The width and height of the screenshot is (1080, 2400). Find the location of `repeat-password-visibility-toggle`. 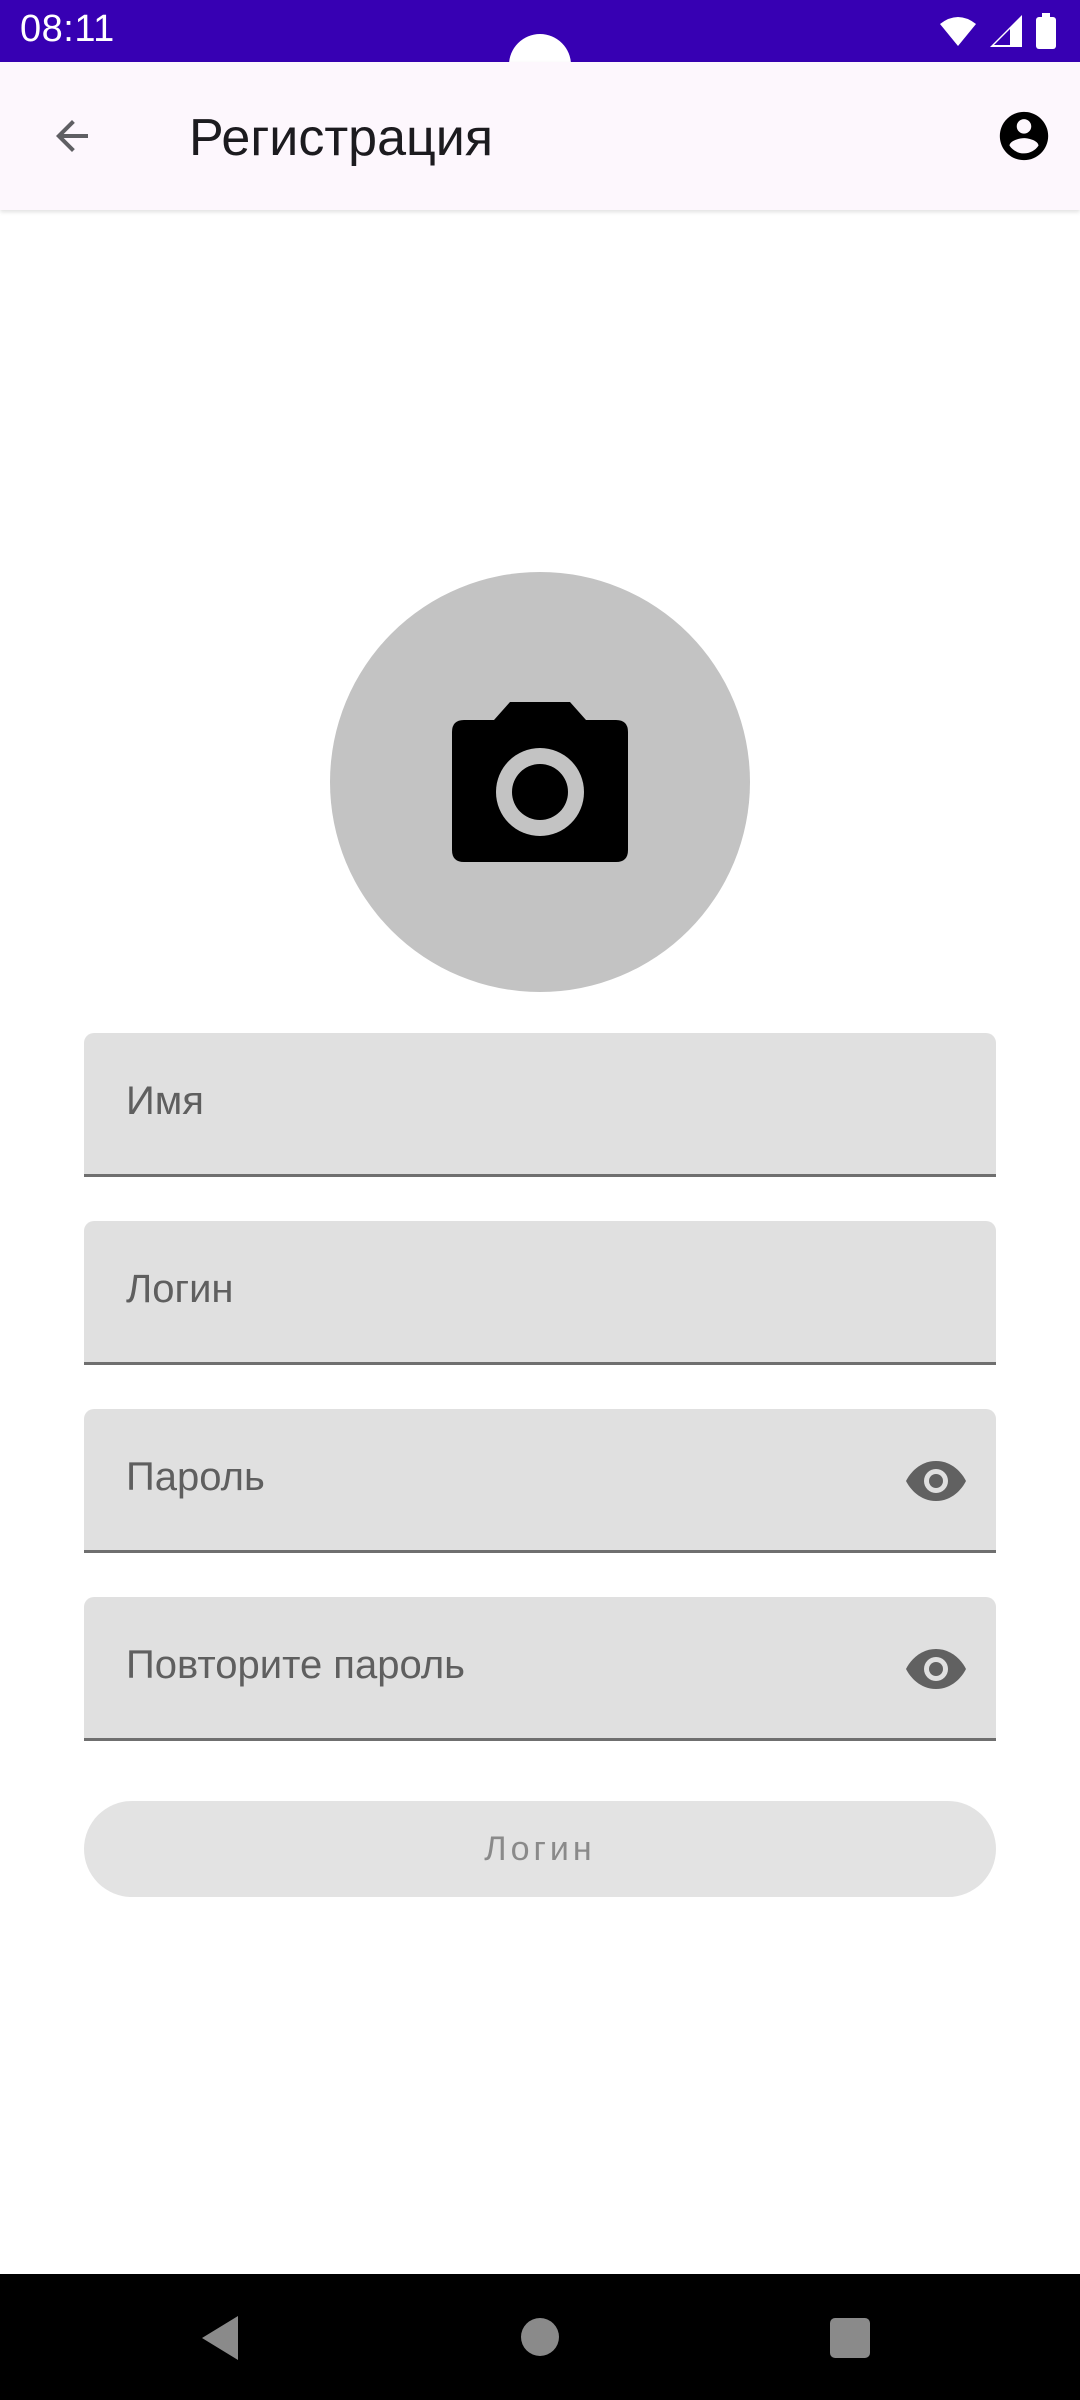

repeat-password-visibility-toggle is located at coordinates (936, 1669).